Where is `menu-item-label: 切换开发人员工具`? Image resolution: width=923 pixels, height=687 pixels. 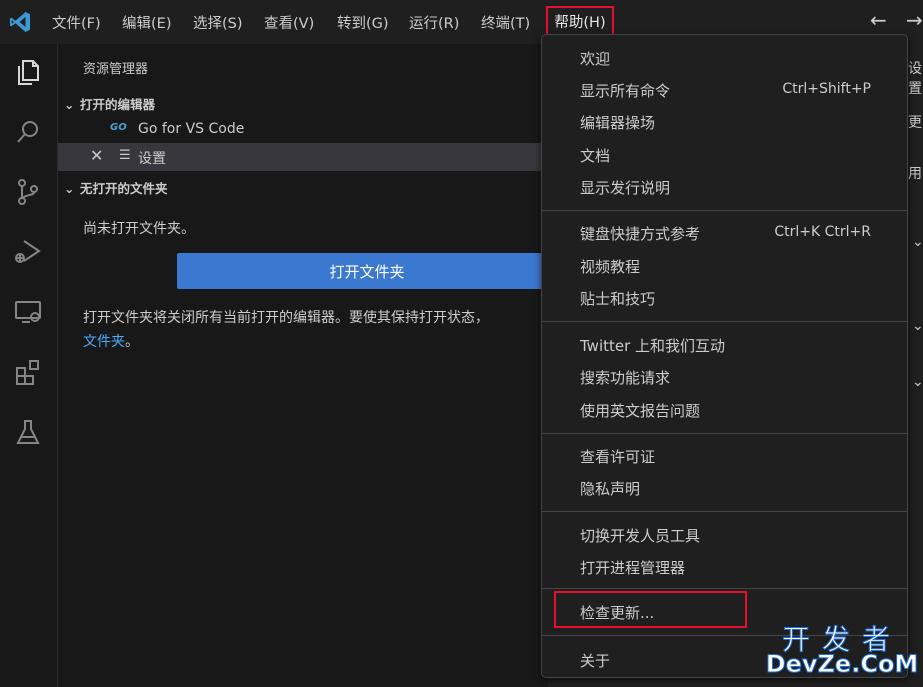 menu-item-label: 切换开发人员工具 is located at coordinates (640, 536).